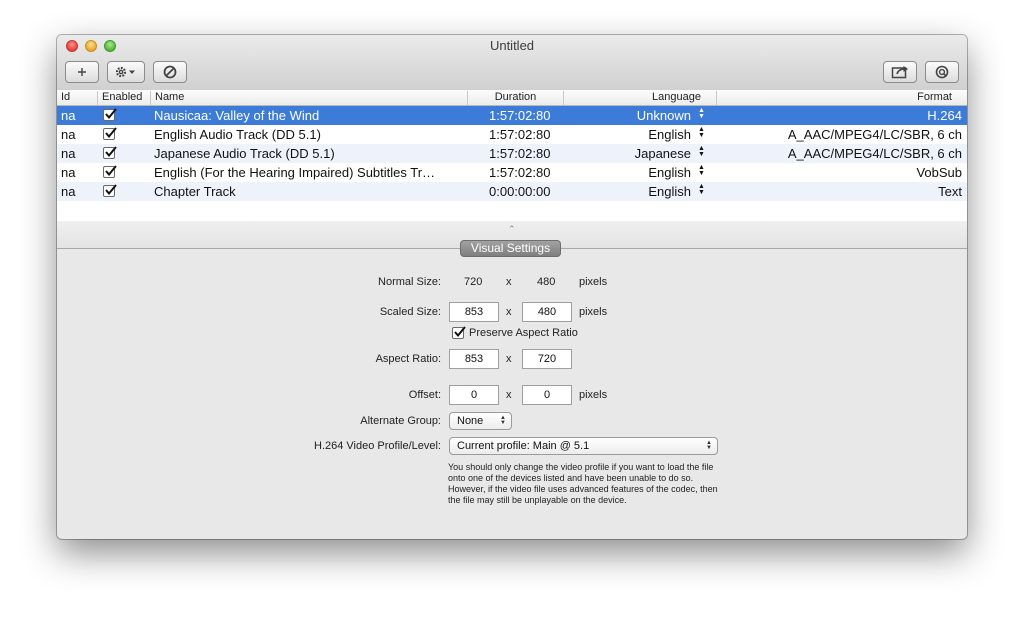 The width and height of the screenshot is (1024, 619). Describe the element at coordinates (308, 98) in the screenshot. I see `column-header-name: Name` at that location.